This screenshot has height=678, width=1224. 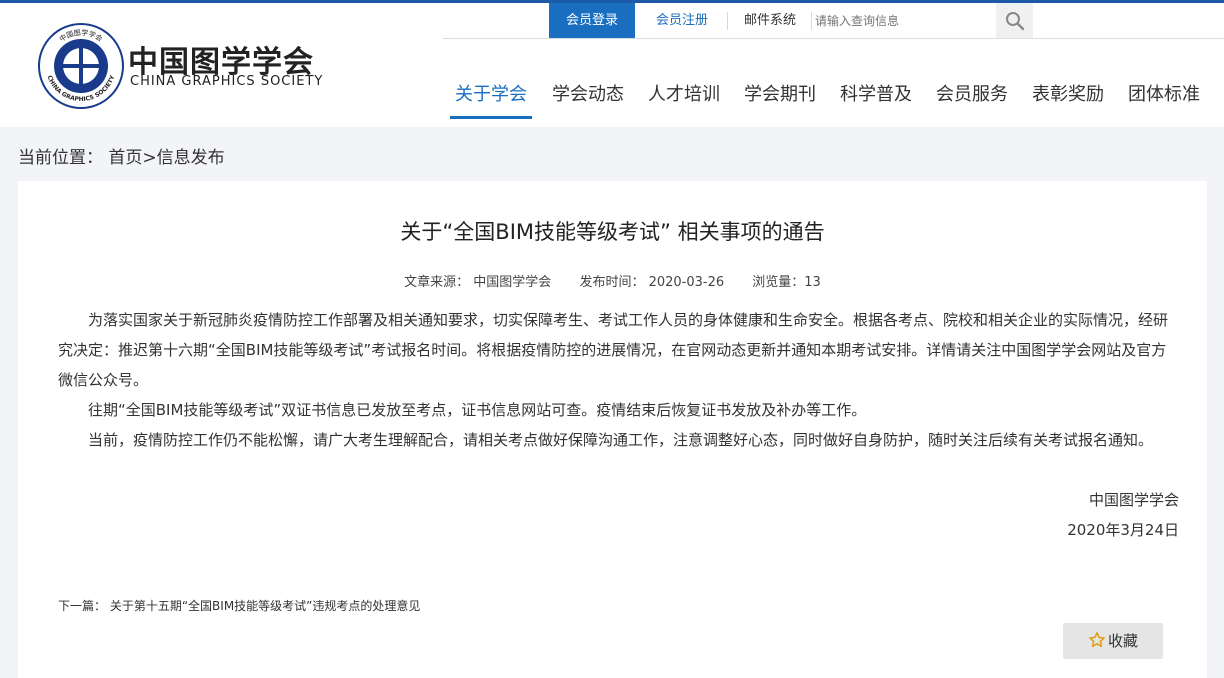 I want to click on search-button, so click(x=1014, y=20).